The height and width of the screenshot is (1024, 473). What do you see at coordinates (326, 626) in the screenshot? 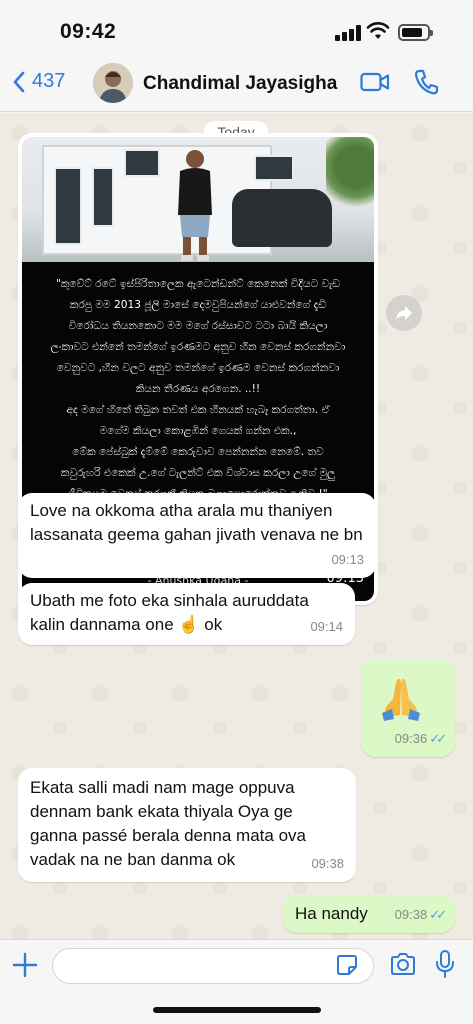
I see `message-time: 09:14` at bounding box center [326, 626].